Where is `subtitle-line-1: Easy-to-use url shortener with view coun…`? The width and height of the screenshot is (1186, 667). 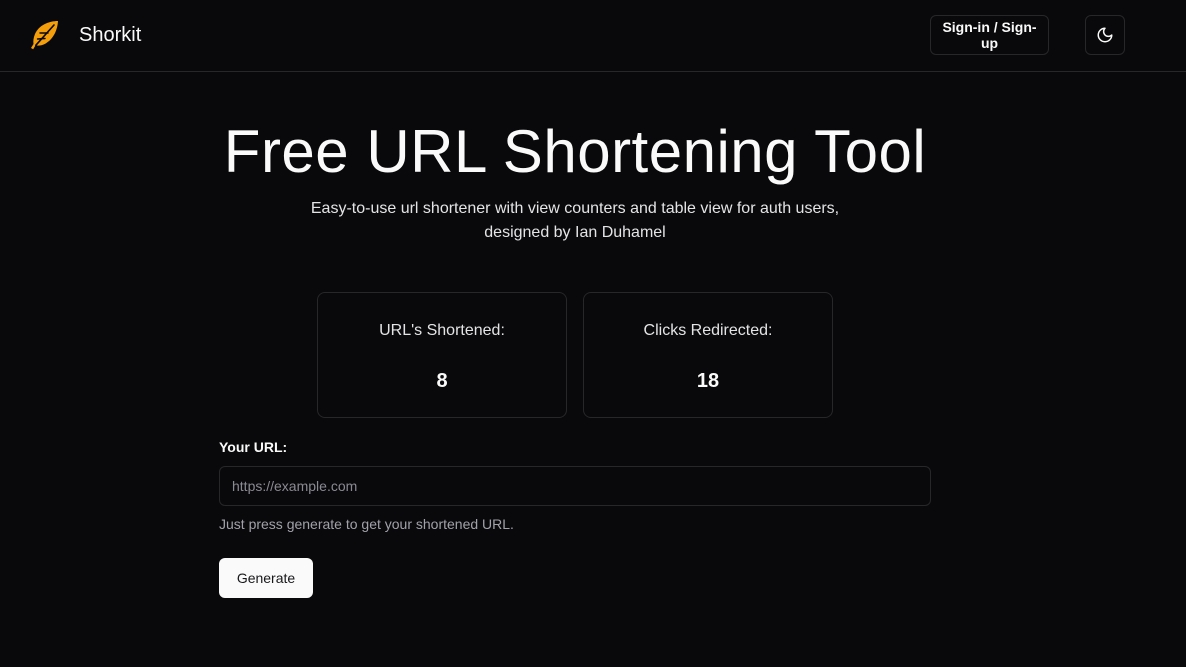 subtitle-line-1: Easy-to-use url shortener with view coun… is located at coordinates (575, 208).